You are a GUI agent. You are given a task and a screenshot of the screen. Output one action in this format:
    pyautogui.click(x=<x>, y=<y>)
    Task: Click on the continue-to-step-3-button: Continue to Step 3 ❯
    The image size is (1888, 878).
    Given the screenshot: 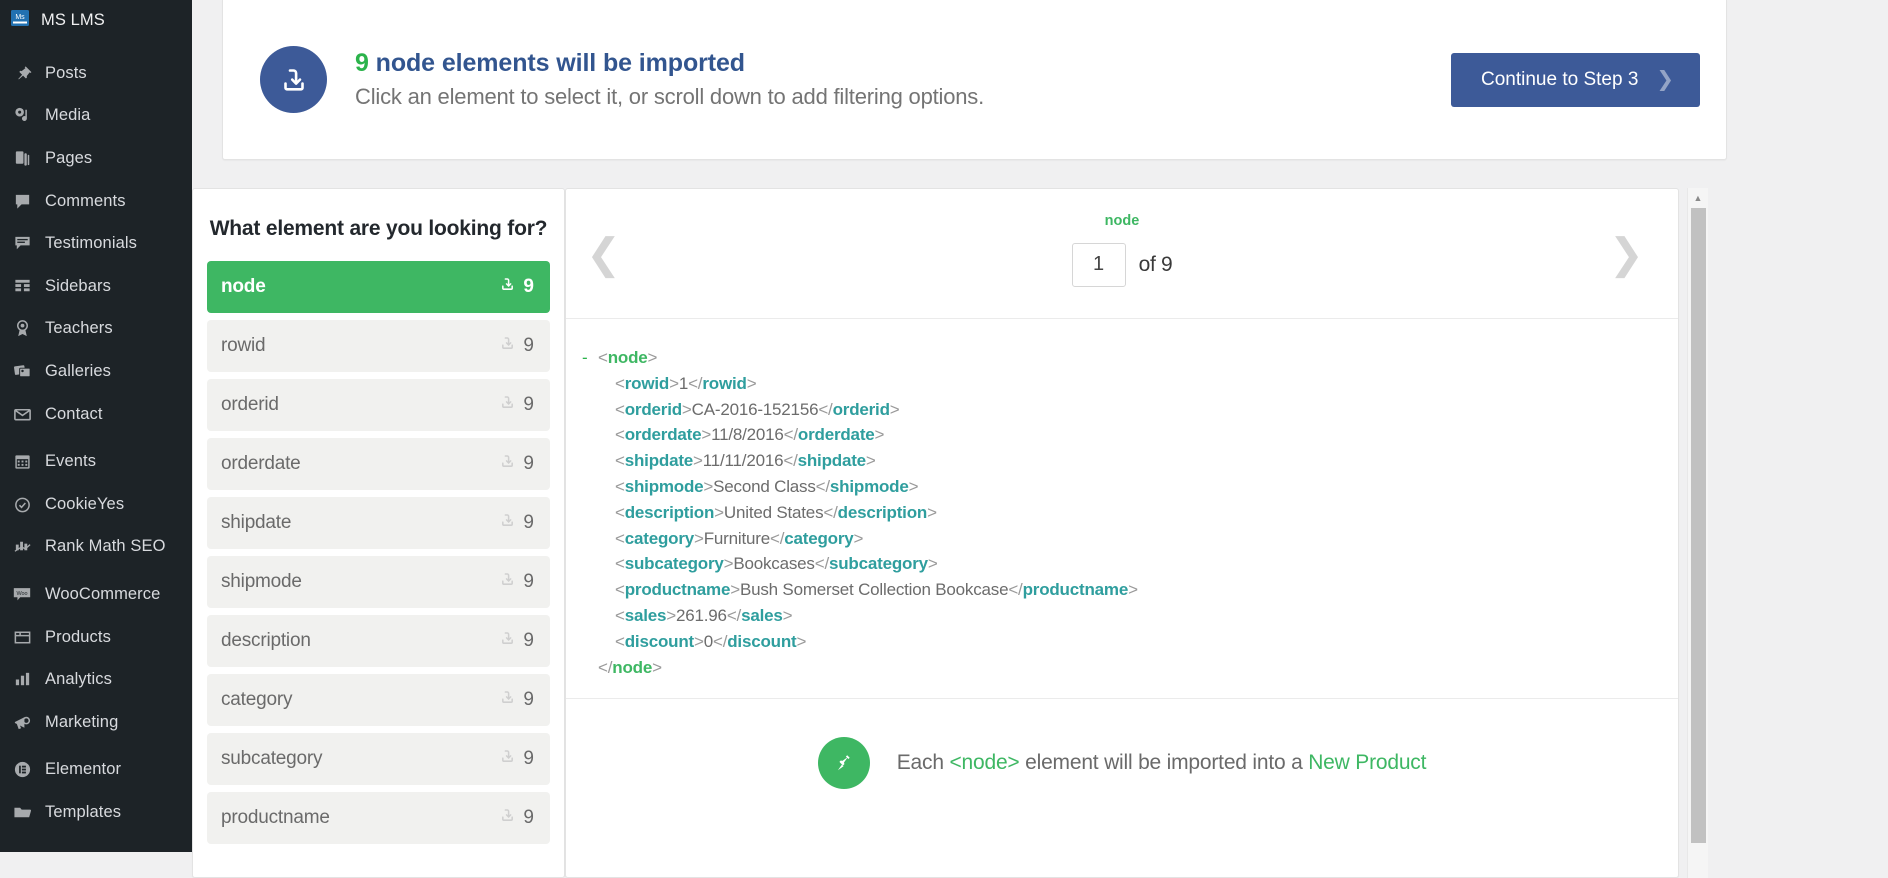 What is the action you would take?
    pyautogui.click(x=1575, y=79)
    